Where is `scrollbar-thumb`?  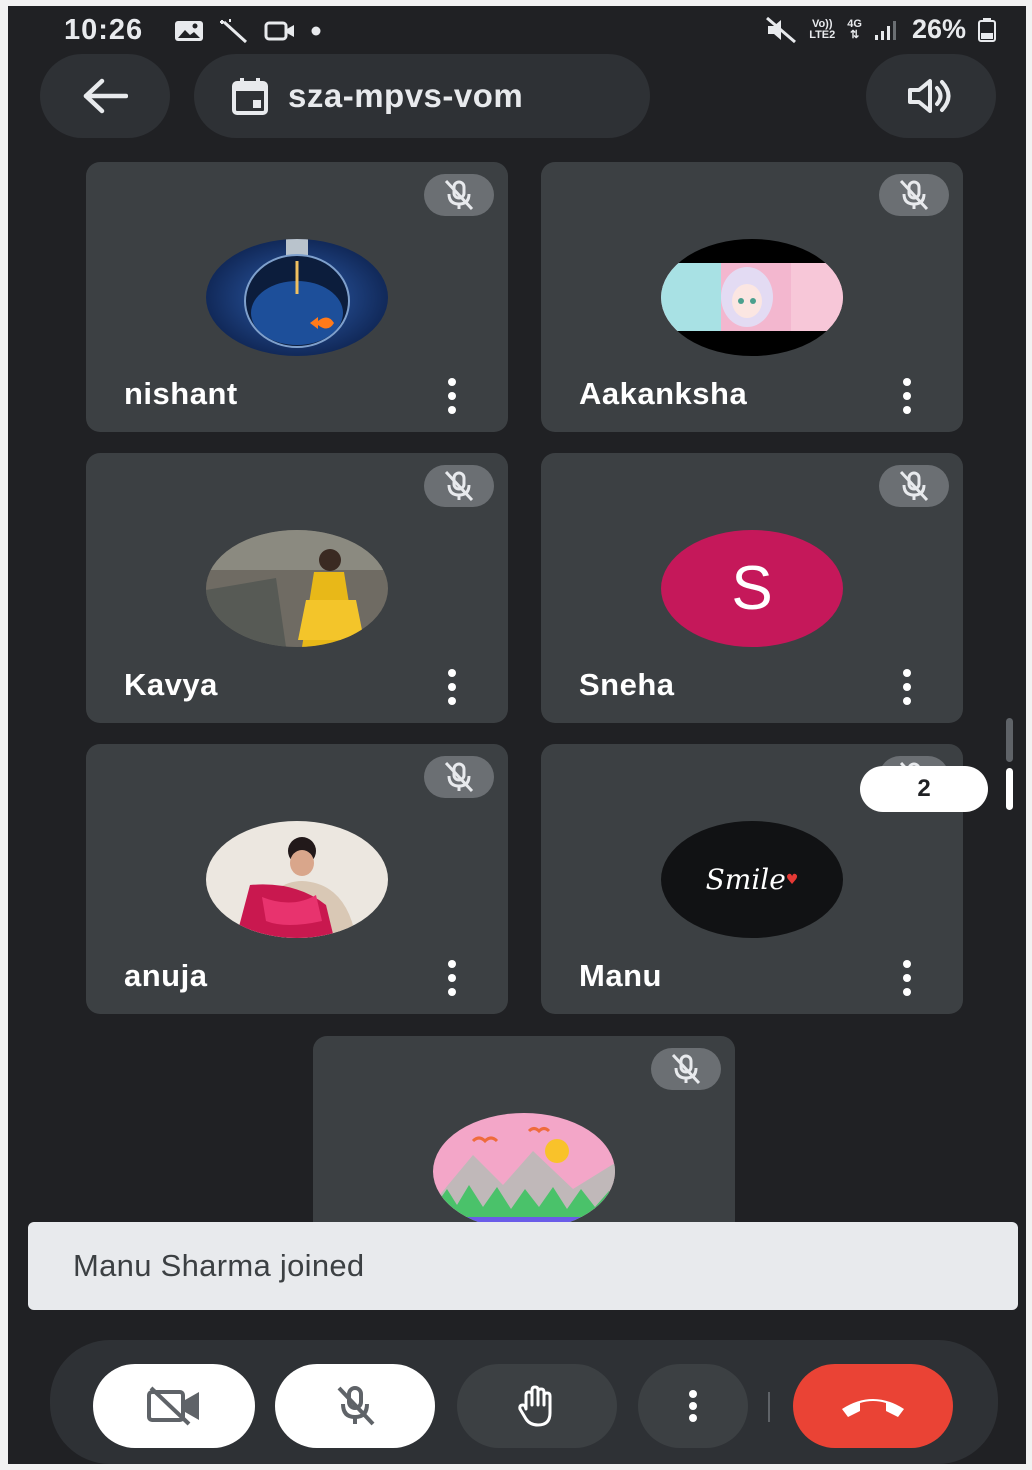
scrollbar-thumb is located at coordinates (1009, 789).